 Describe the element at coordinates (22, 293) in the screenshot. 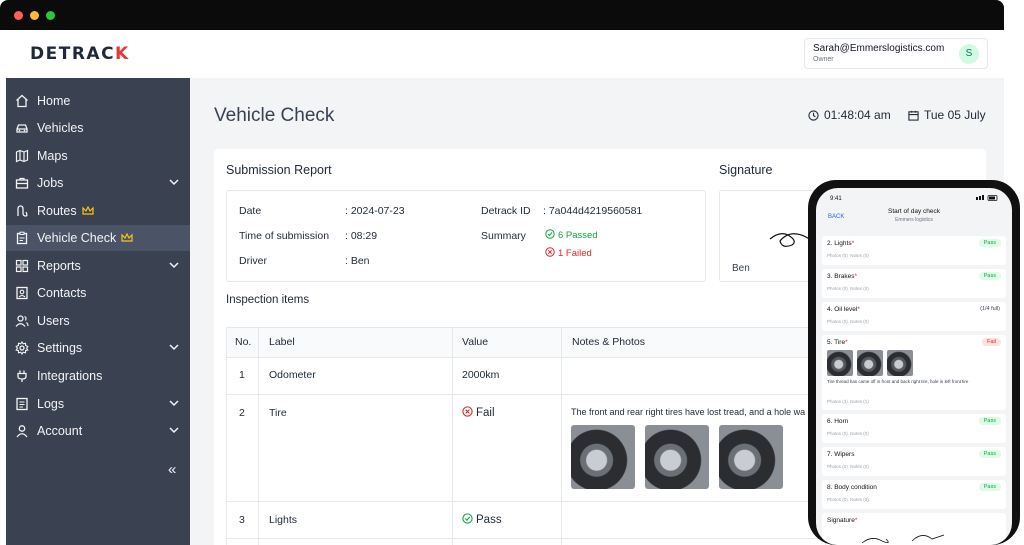

I see `contact-icon` at that location.